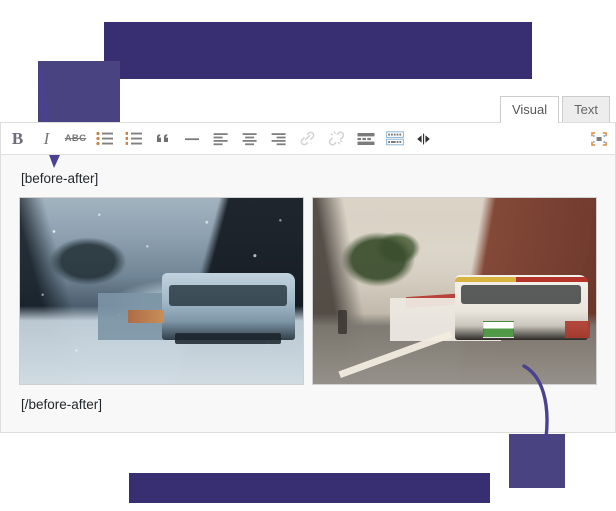 This screenshot has height=511, width=616. What do you see at coordinates (146, 316) in the screenshot?
I see `before-bus-ad-panel` at bounding box center [146, 316].